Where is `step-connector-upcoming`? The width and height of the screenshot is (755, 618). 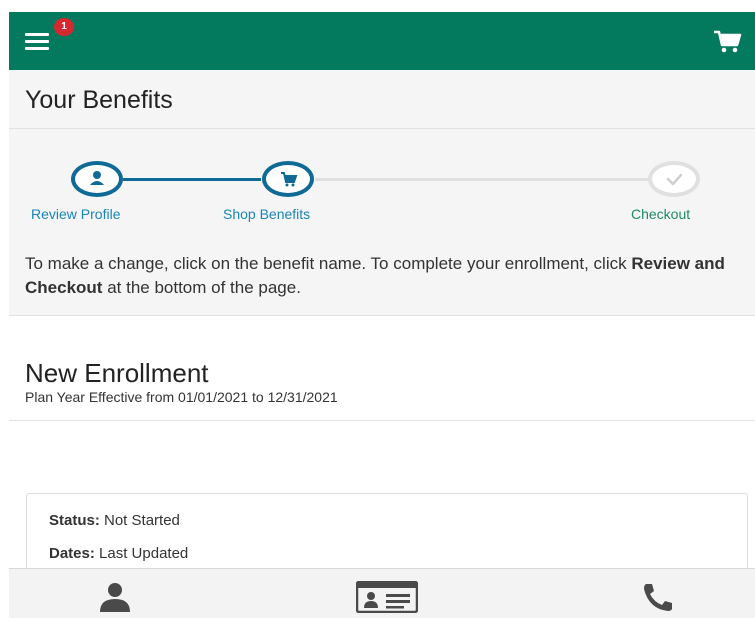 step-connector-upcoming is located at coordinates (482, 179).